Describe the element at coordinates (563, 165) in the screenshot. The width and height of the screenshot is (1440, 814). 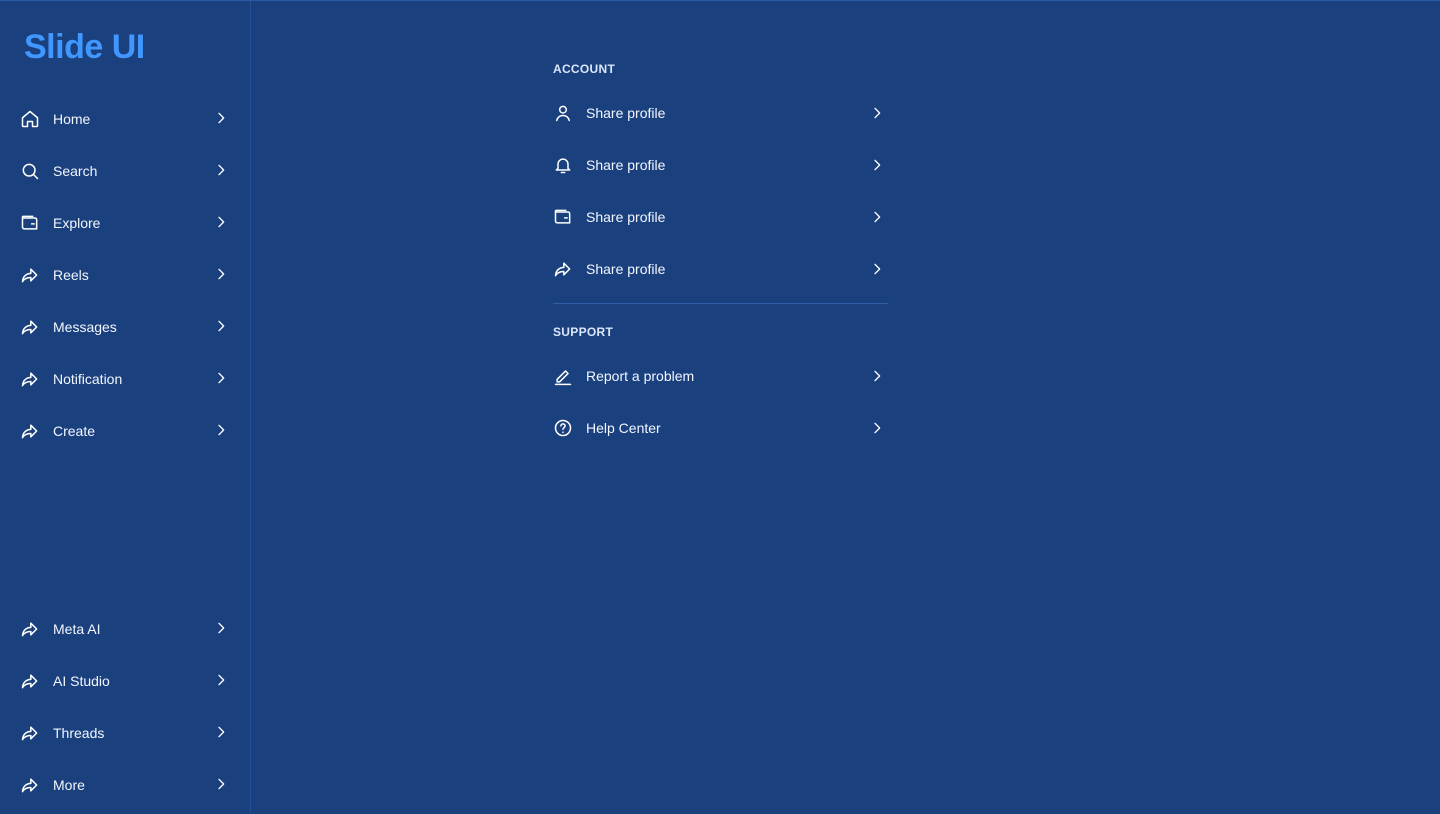
I see `bell-icon` at that location.